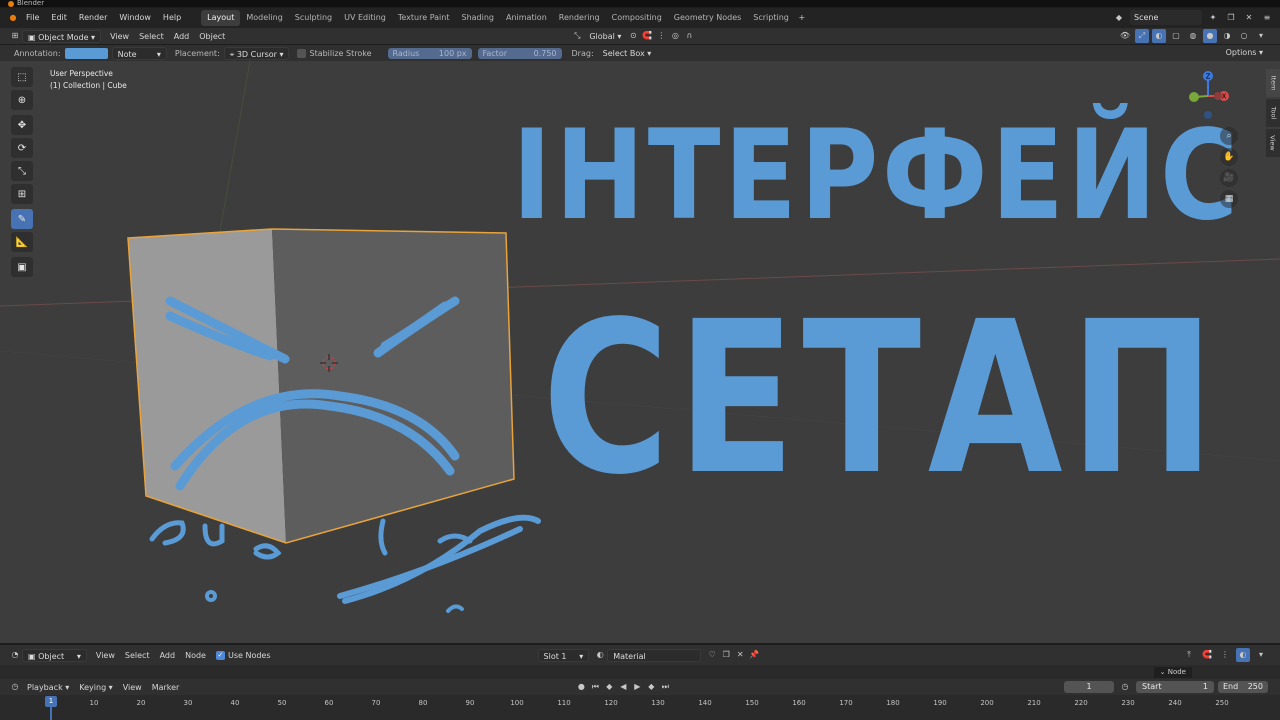  What do you see at coordinates (54, 655) in the screenshot?
I see `node-object-dropdown: ▣ Object ▾` at bounding box center [54, 655].